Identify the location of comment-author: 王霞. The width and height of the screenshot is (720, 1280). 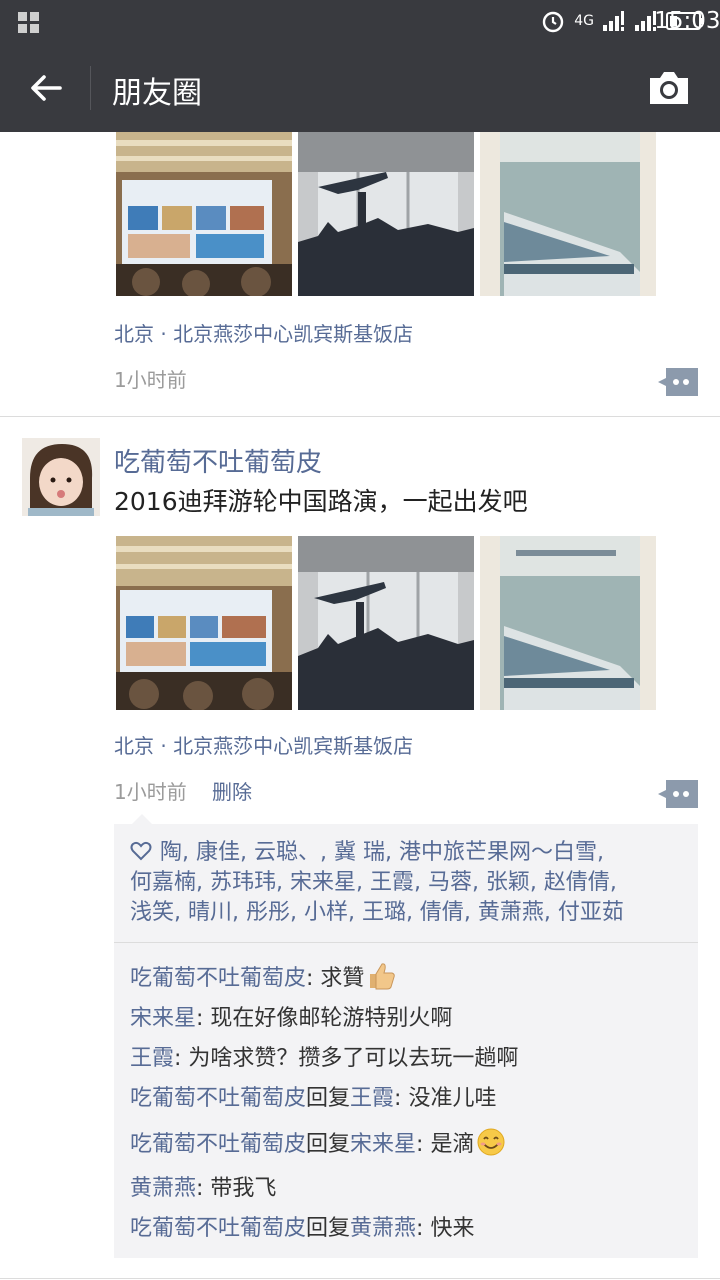
(152, 1058).